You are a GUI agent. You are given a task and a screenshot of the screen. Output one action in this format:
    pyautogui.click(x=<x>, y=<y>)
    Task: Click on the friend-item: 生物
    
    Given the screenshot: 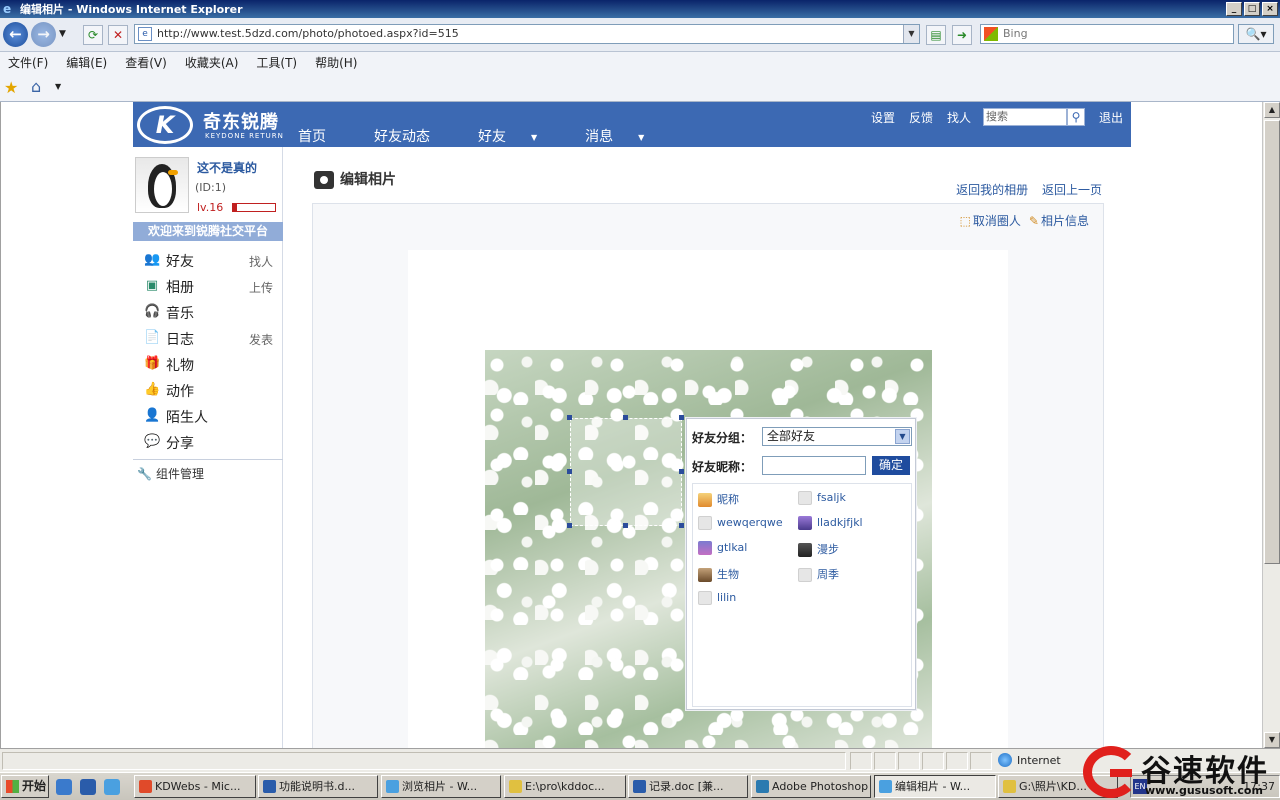 What is the action you would take?
    pyautogui.click(x=718, y=575)
    